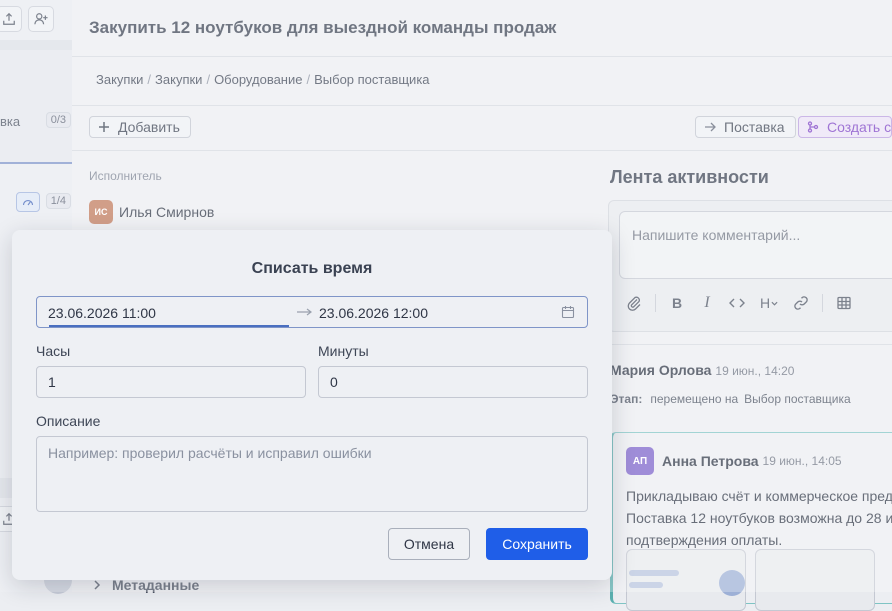  What do you see at coordinates (537, 544) in the screenshot?
I see `save-button: Сохранить` at bounding box center [537, 544].